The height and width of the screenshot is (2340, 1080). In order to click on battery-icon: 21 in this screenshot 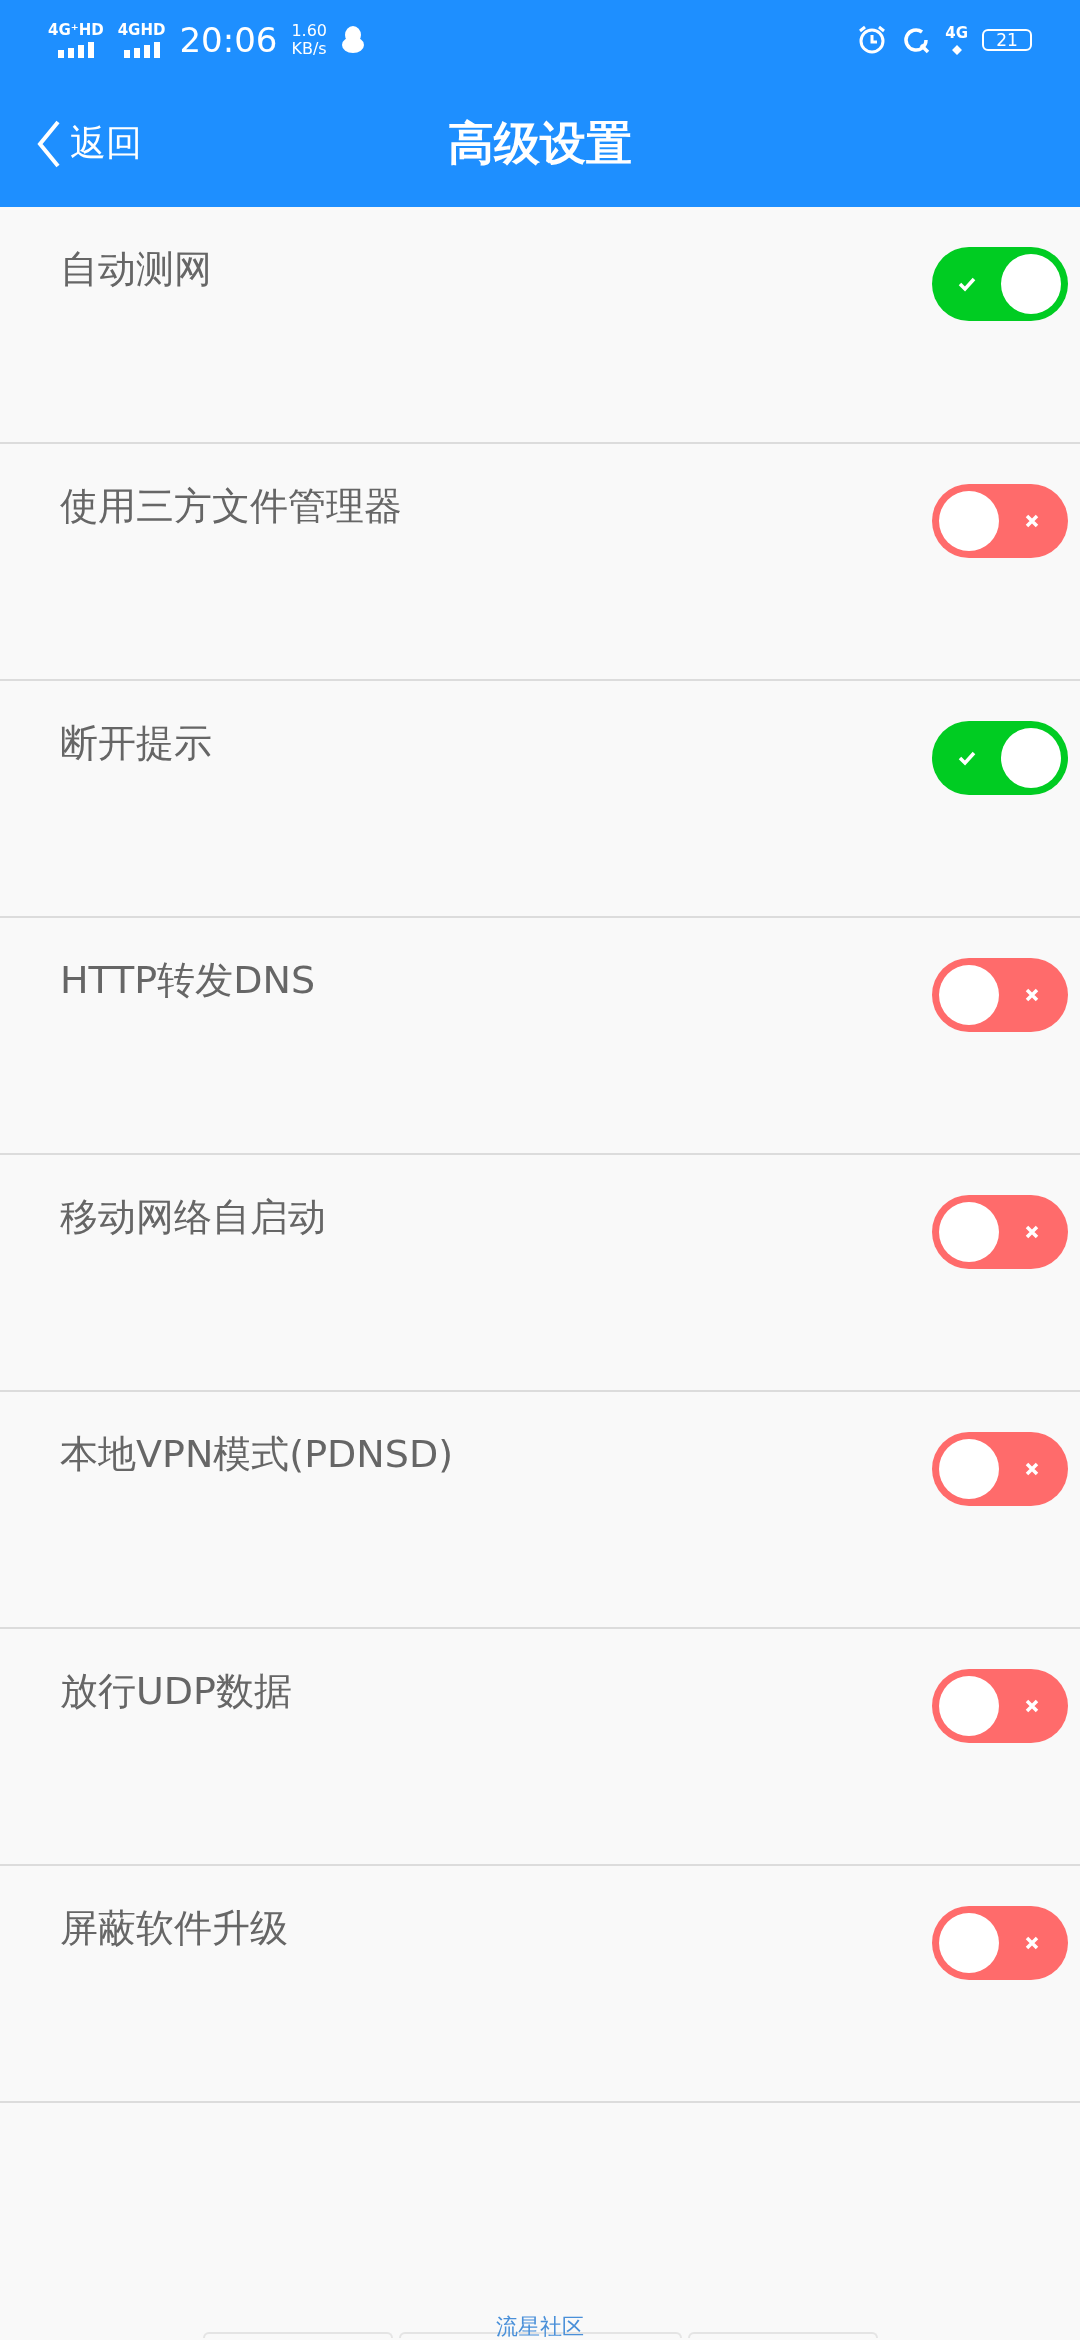, I will do `click(1007, 40)`.